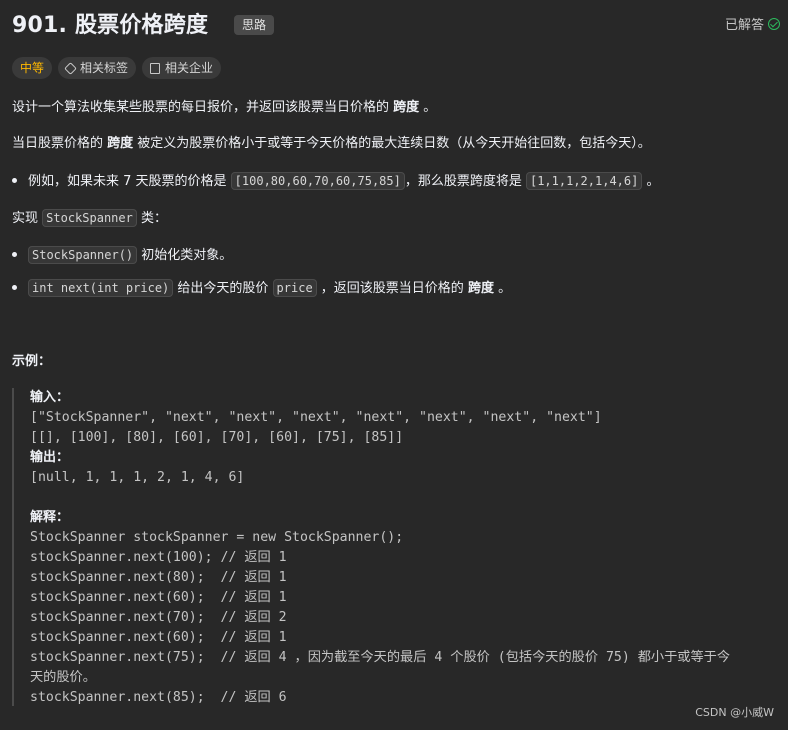  Describe the element at coordinates (185, 255) in the screenshot. I see `text: 初始化类对象。` at that location.